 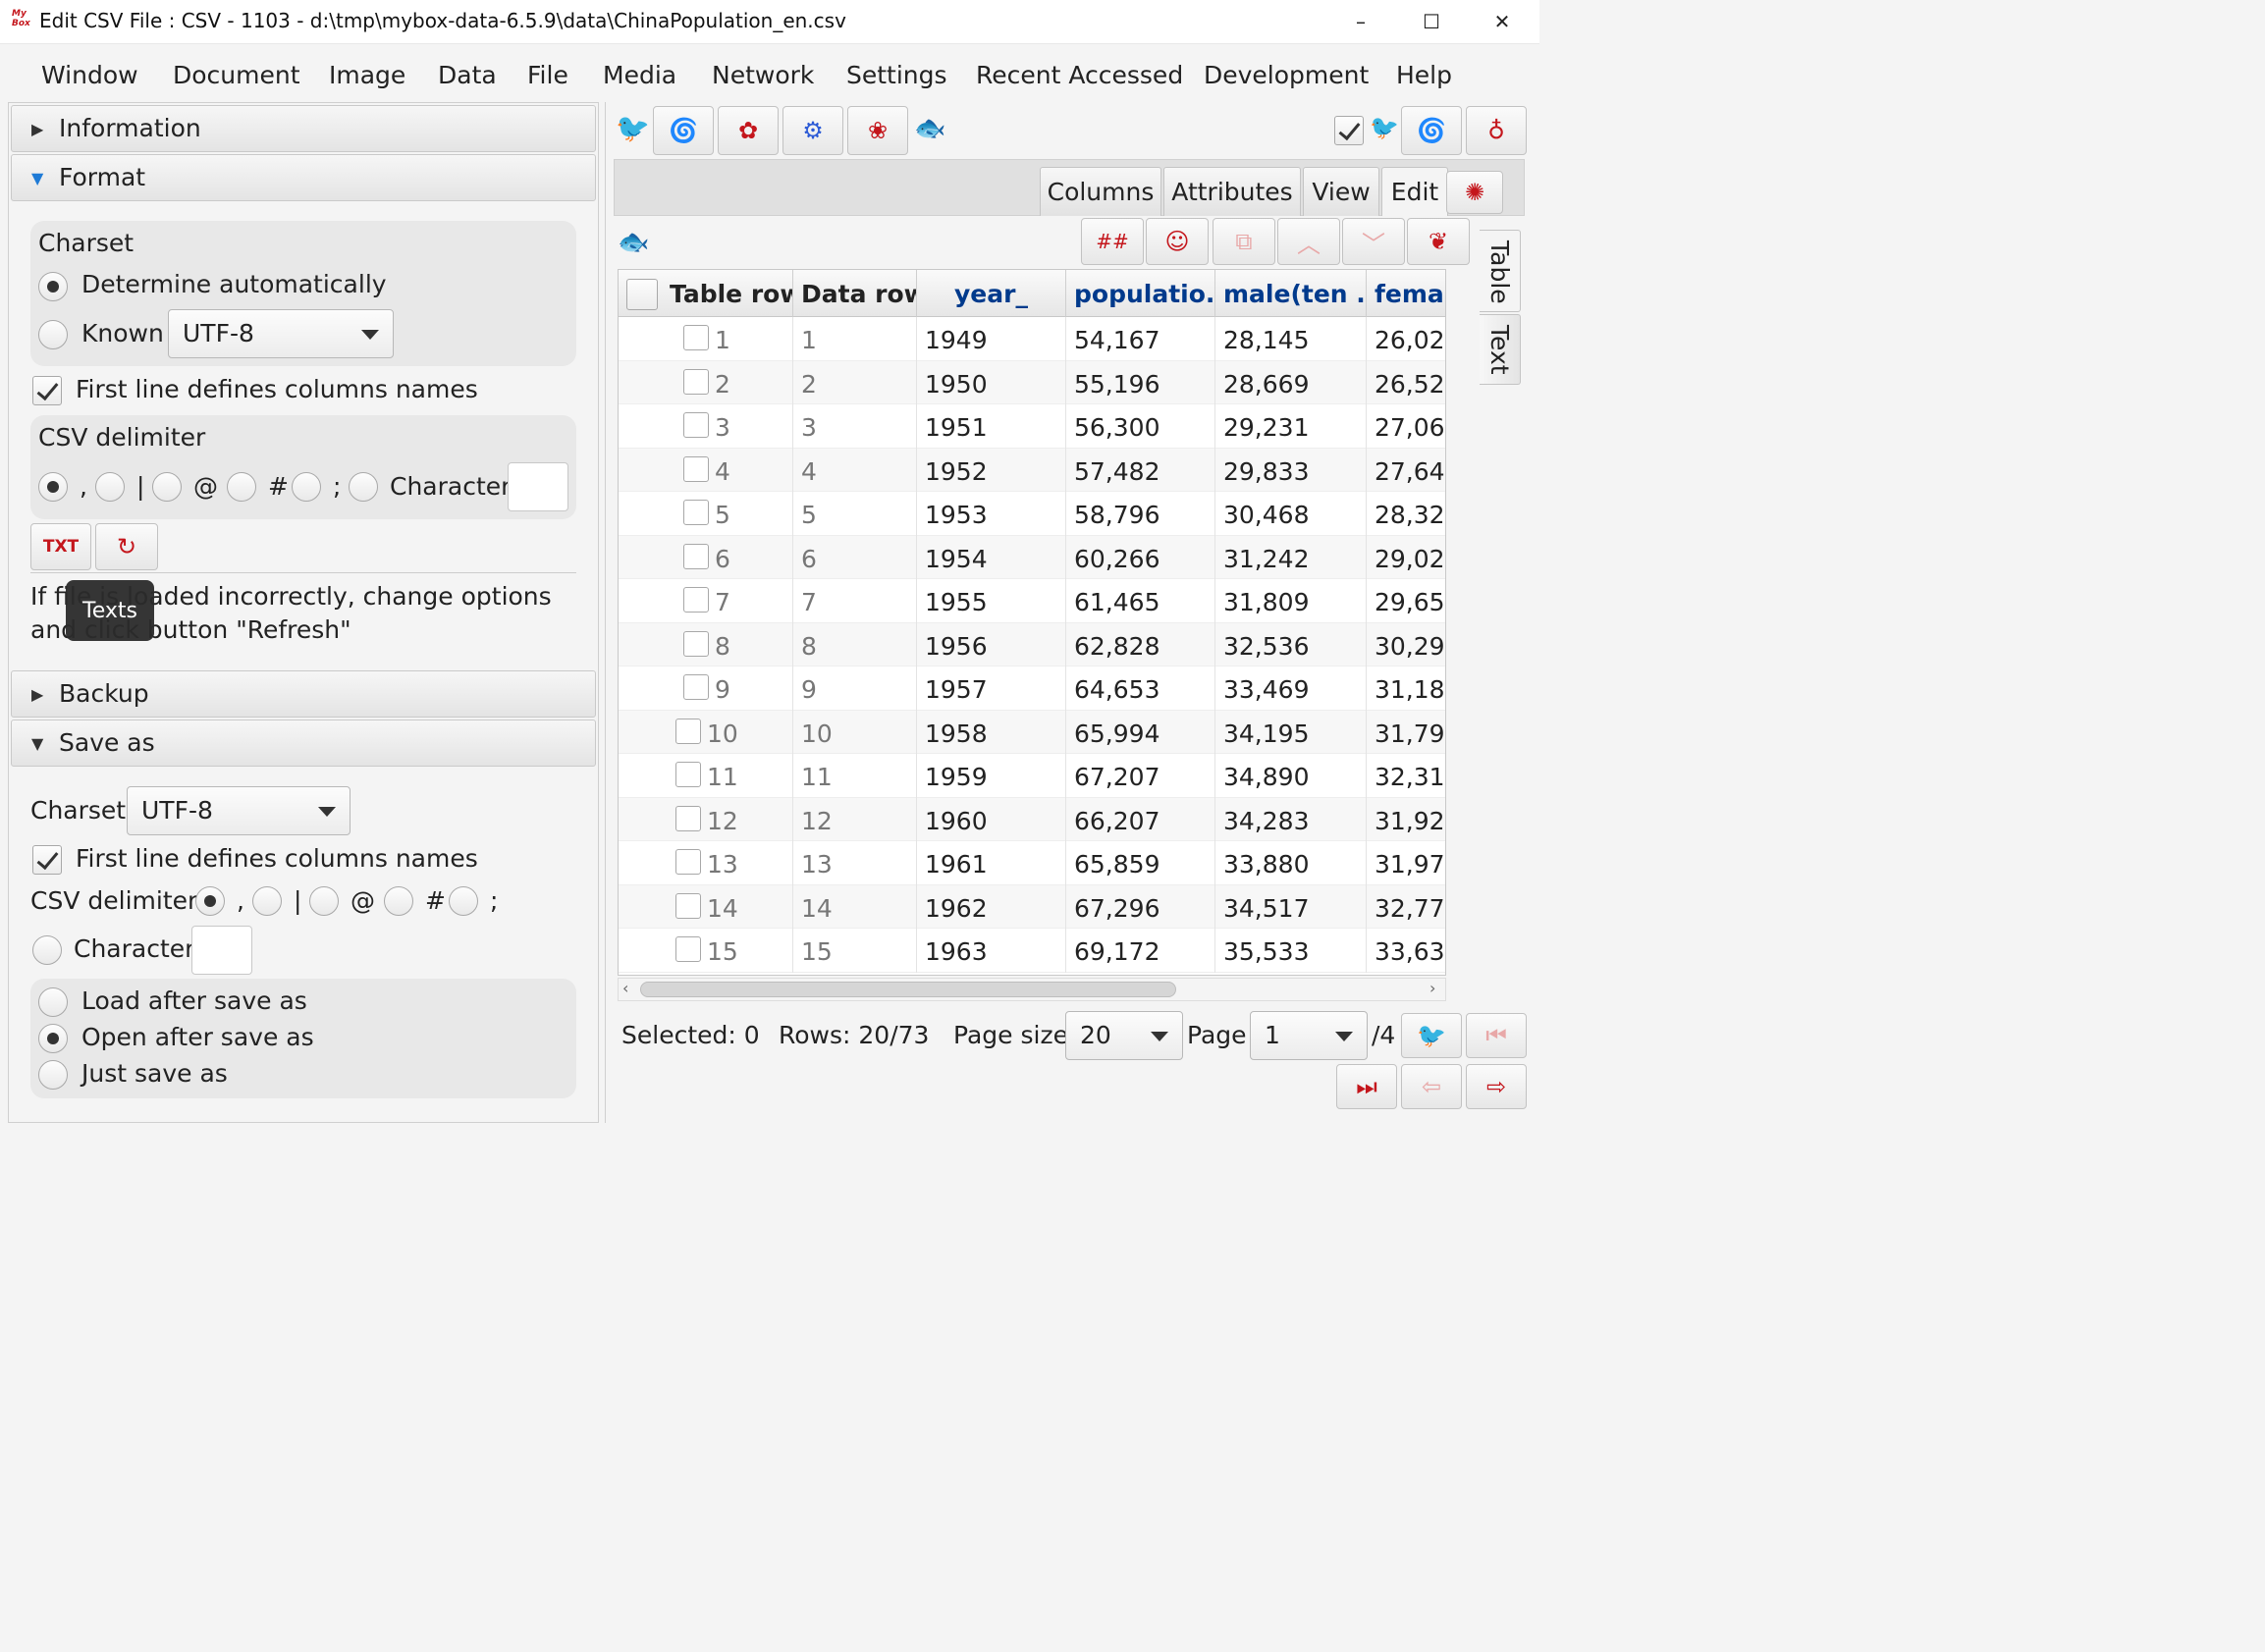 I want to click on refresh-button: ↻, so click(x=127, y=546).